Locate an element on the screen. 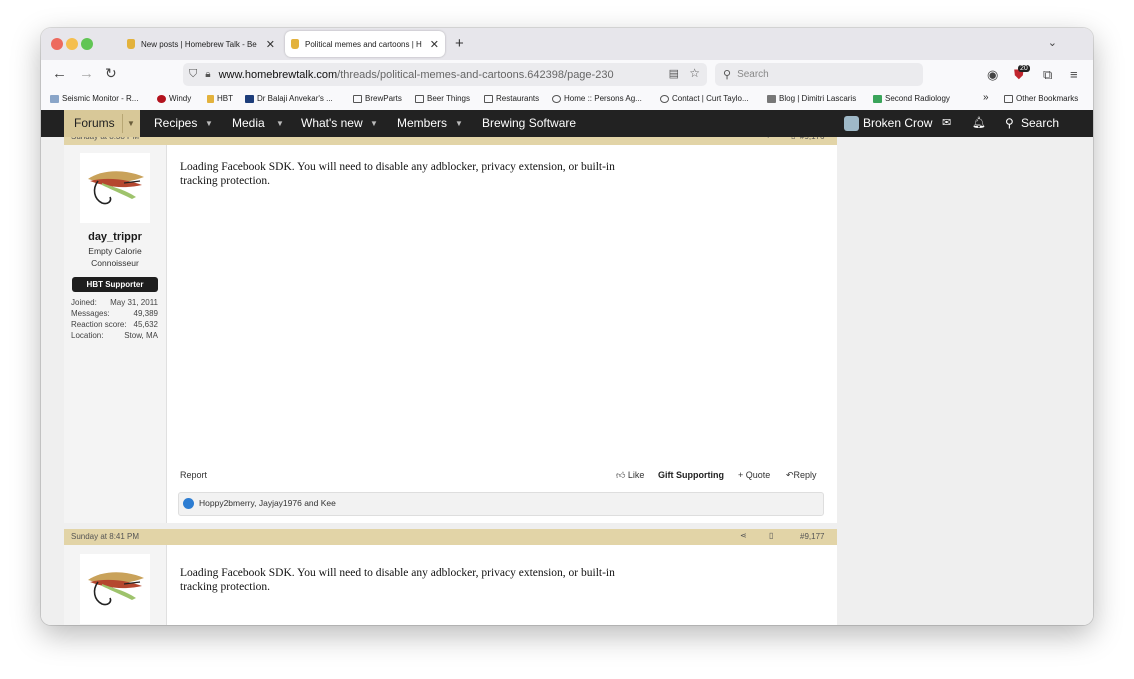 The height and width of the screenshot is (679, 1134). bookmark-hbt: HBT is located at coordinates (220, 98).